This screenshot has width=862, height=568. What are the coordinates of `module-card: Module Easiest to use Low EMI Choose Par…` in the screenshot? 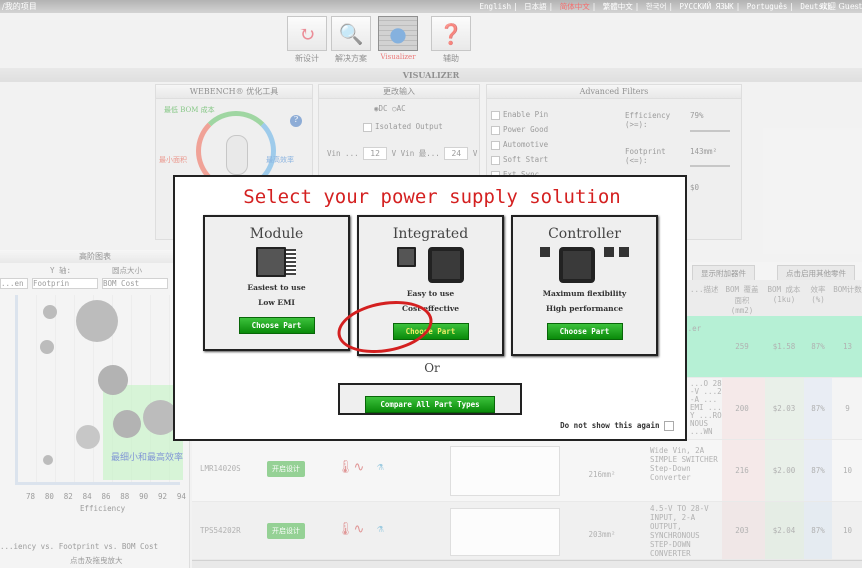 It's located at (276, 283).